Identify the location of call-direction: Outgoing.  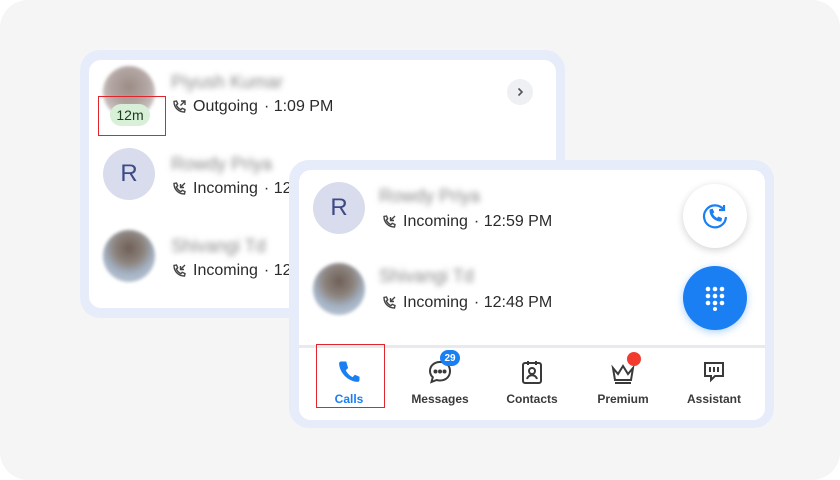
(225, 106).